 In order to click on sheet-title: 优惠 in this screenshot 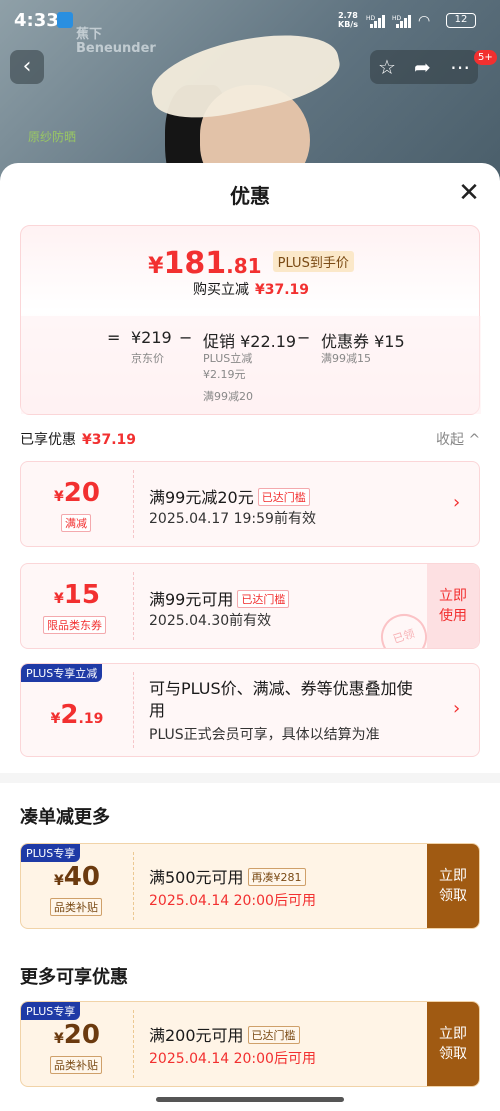, I will do `click(250, 196)`.